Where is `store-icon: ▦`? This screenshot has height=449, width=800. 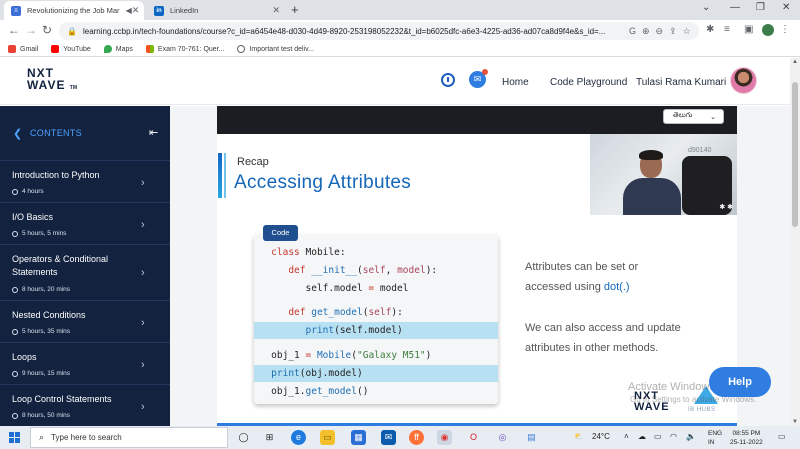
store-icon: ▦ is located at coordinates (358, 437).